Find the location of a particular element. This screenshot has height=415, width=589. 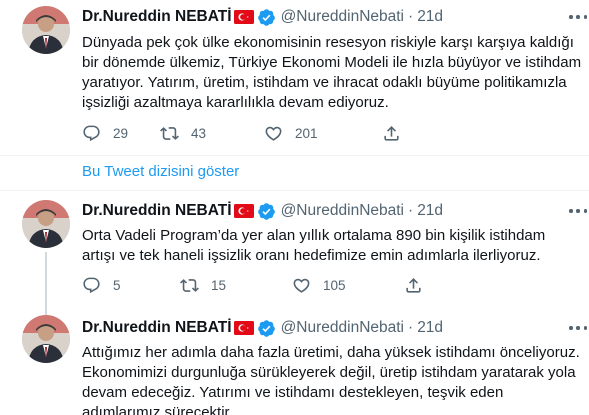

tweet-actions: 29 43 201 is located at coordinates (292, 133).